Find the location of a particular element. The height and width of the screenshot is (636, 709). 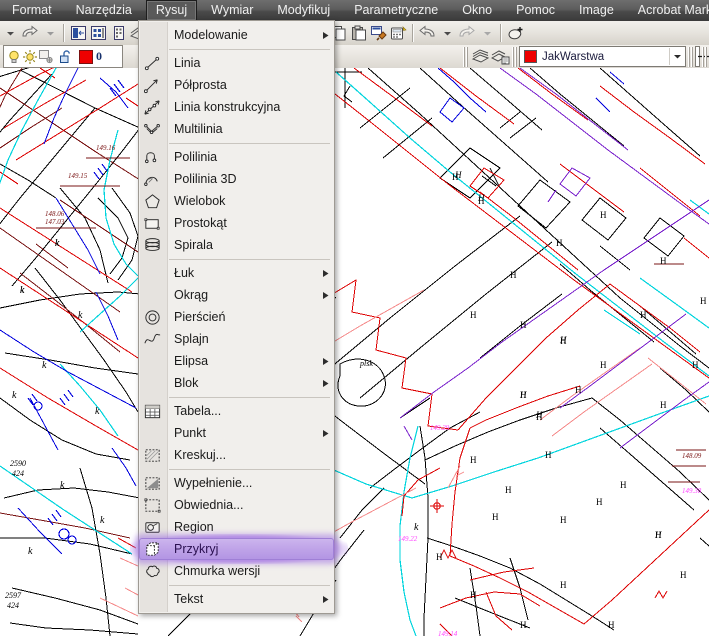

map-label: 147.03 is located at coordinates (55, 222).